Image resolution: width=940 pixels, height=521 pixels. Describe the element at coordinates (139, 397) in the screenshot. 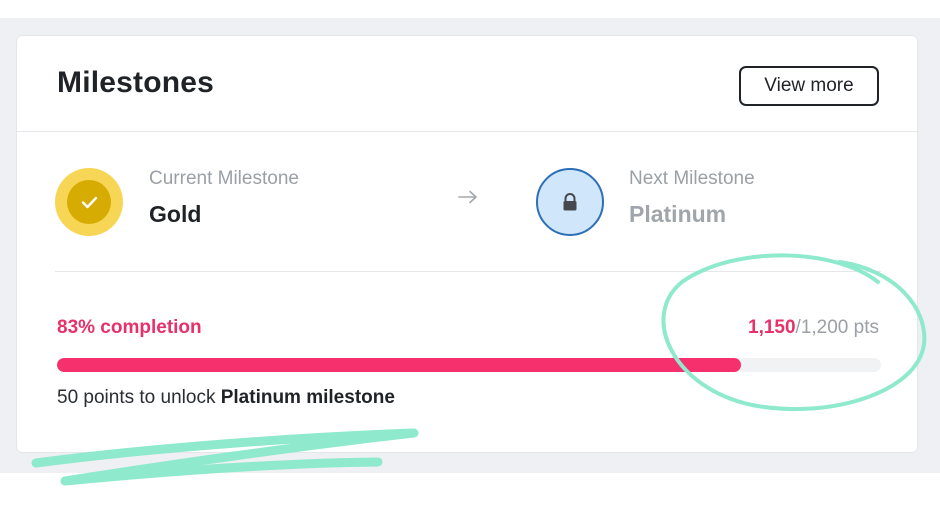

I see `unlock-prefix: 50 points to unlock` at that location.